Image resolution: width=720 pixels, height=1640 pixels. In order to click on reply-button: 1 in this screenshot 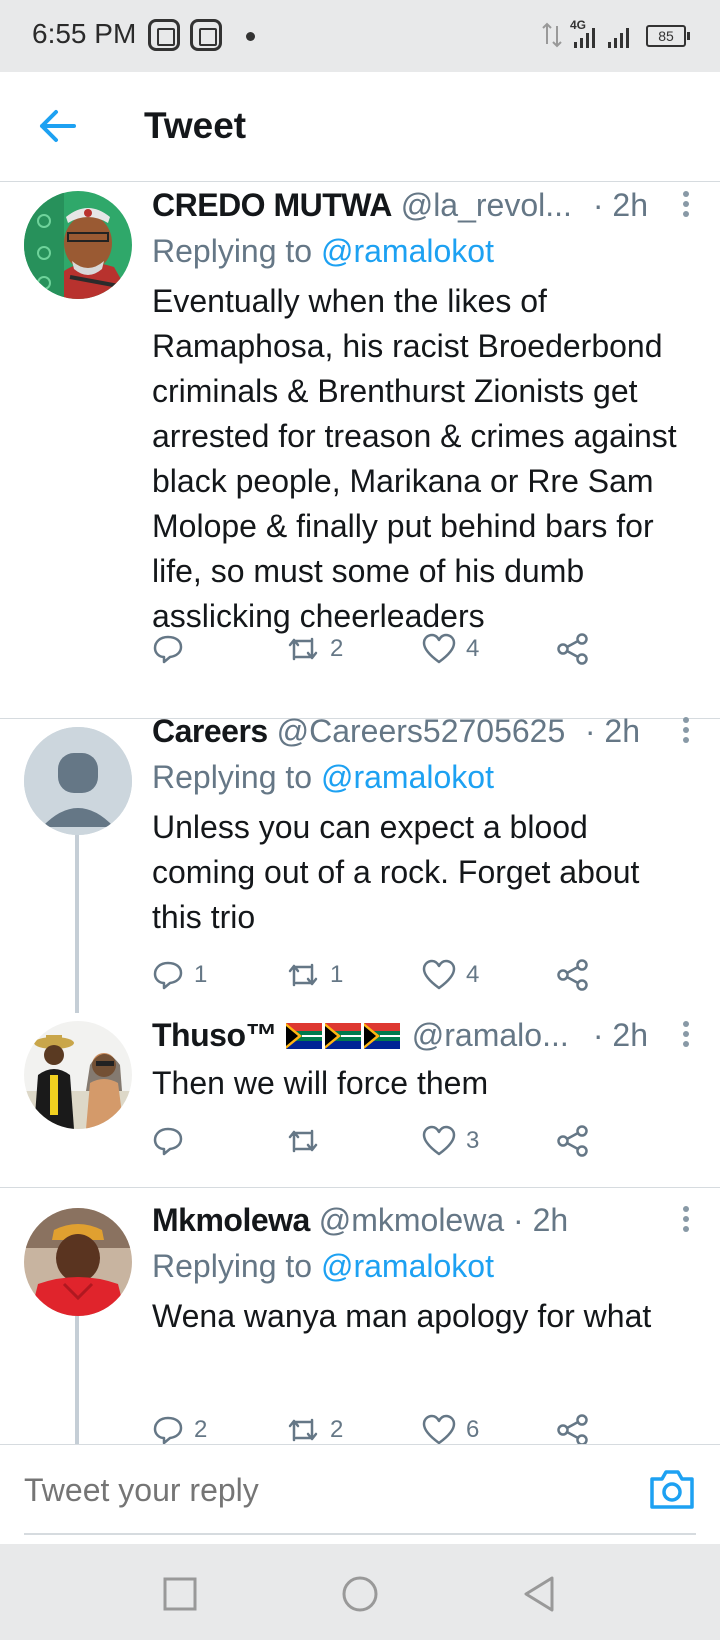, I will do `click(179, 975)`.